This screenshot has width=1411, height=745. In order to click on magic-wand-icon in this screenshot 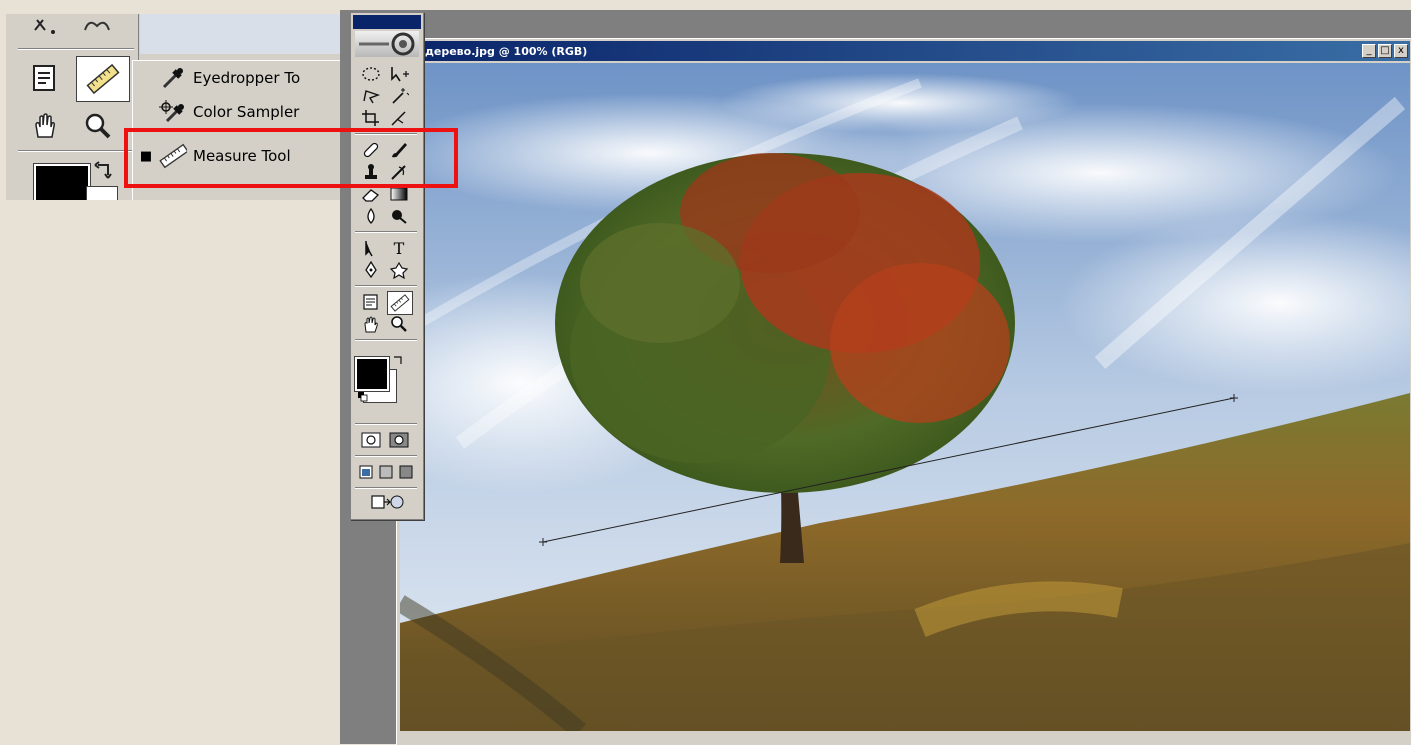, I will do `click(399, 96)`.